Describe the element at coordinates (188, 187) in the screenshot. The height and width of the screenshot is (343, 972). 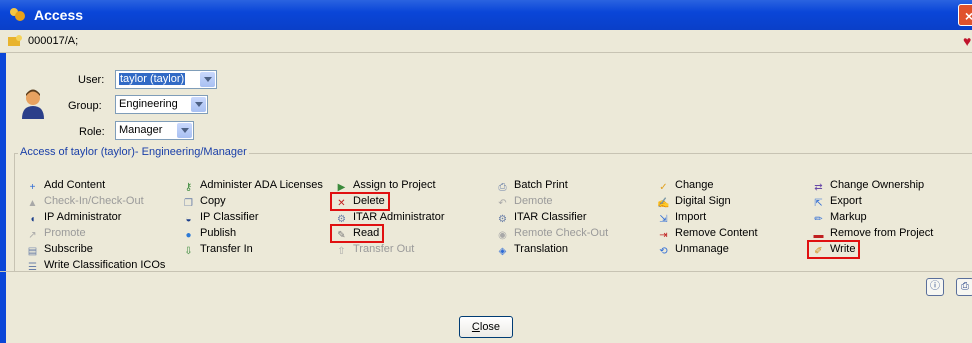
I see `ada-license-icon: ⚷` at that location.